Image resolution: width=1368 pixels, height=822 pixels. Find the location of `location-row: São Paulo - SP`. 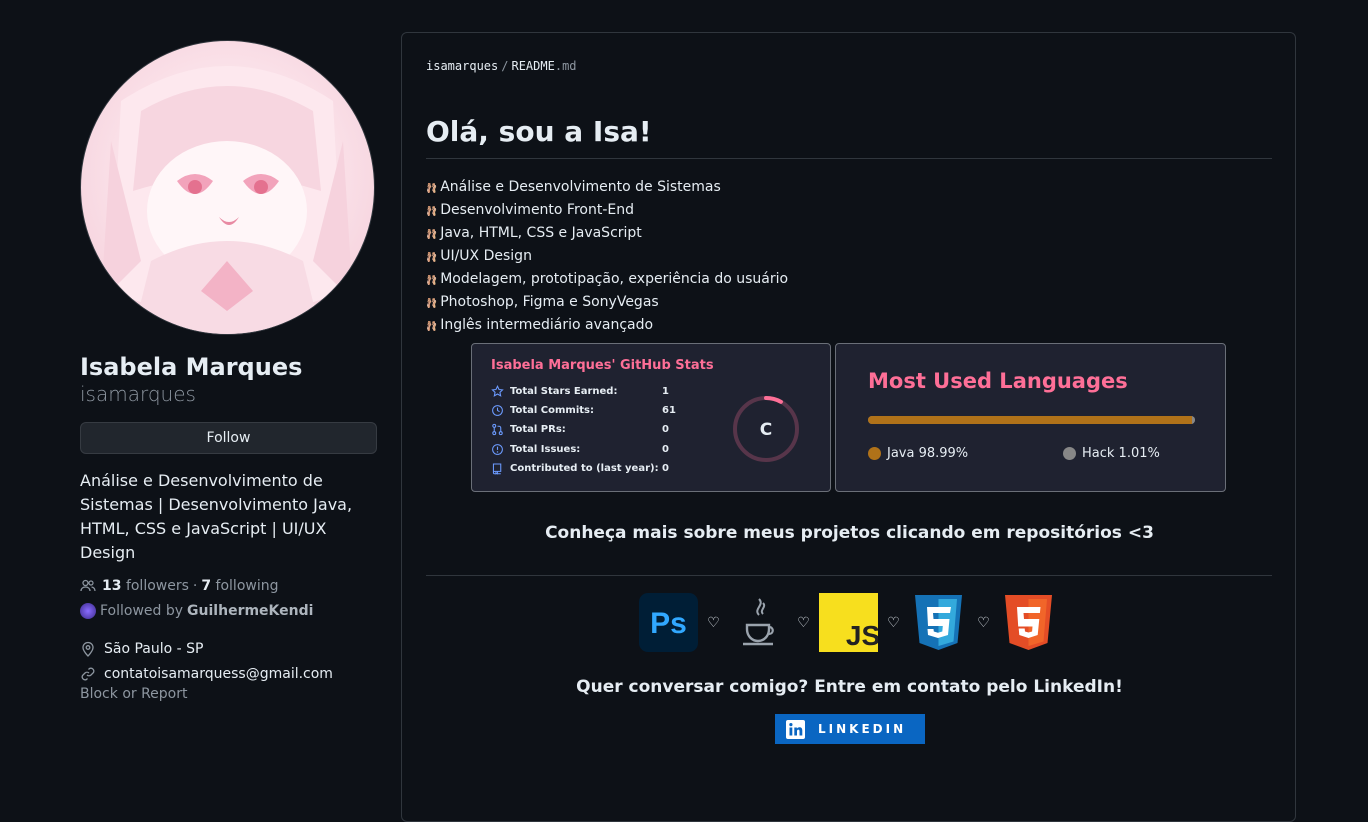

location-row: São Paulo - SP is located at coordinates (228, 648).